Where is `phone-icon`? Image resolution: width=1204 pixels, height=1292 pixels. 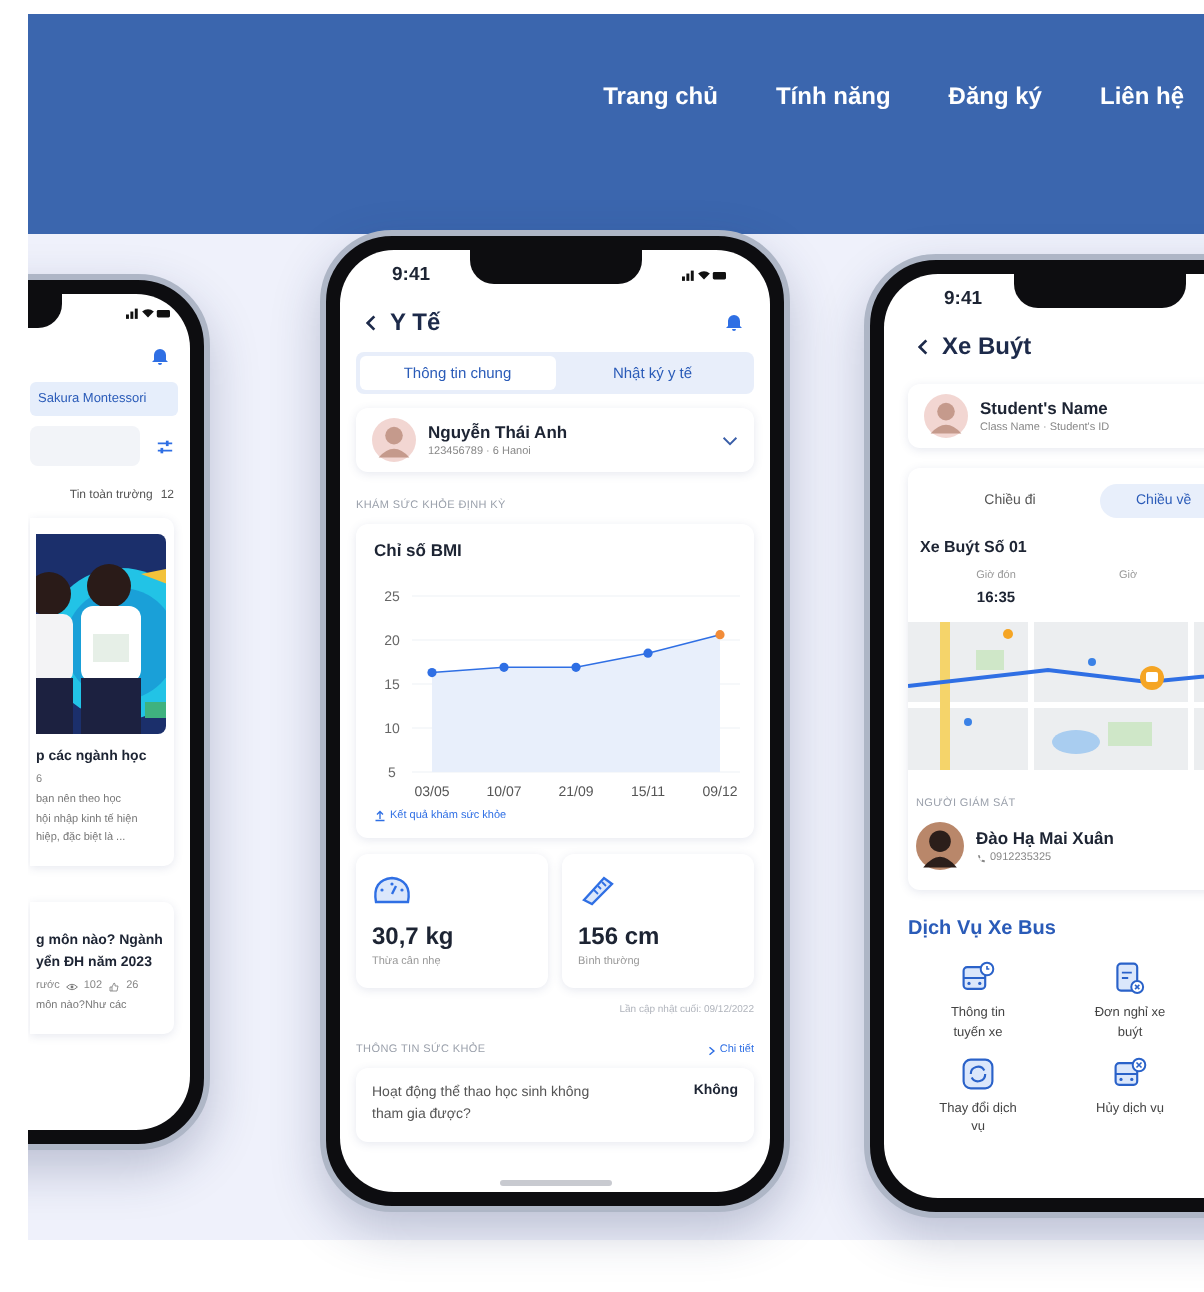
phone-icon is located at coordinates (981, 858).